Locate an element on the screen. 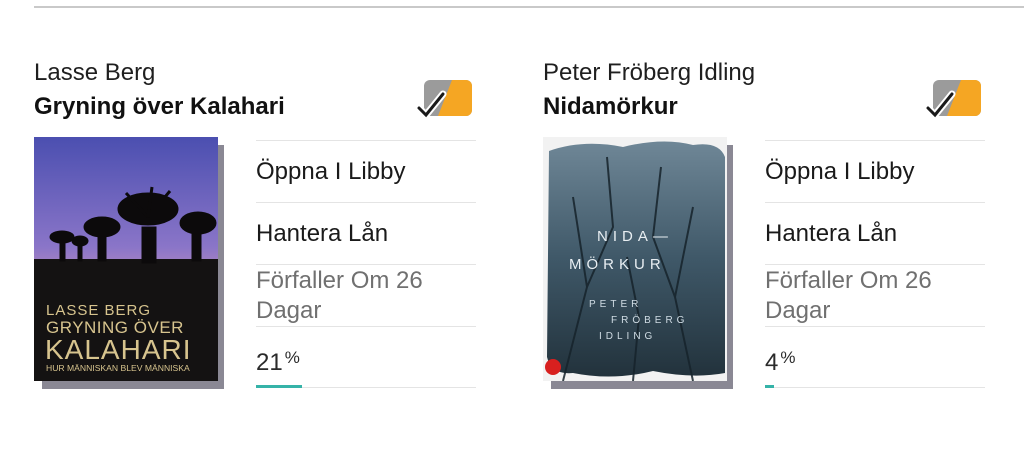  book-title: Nidamörkur is located at coordinates (610, 107).